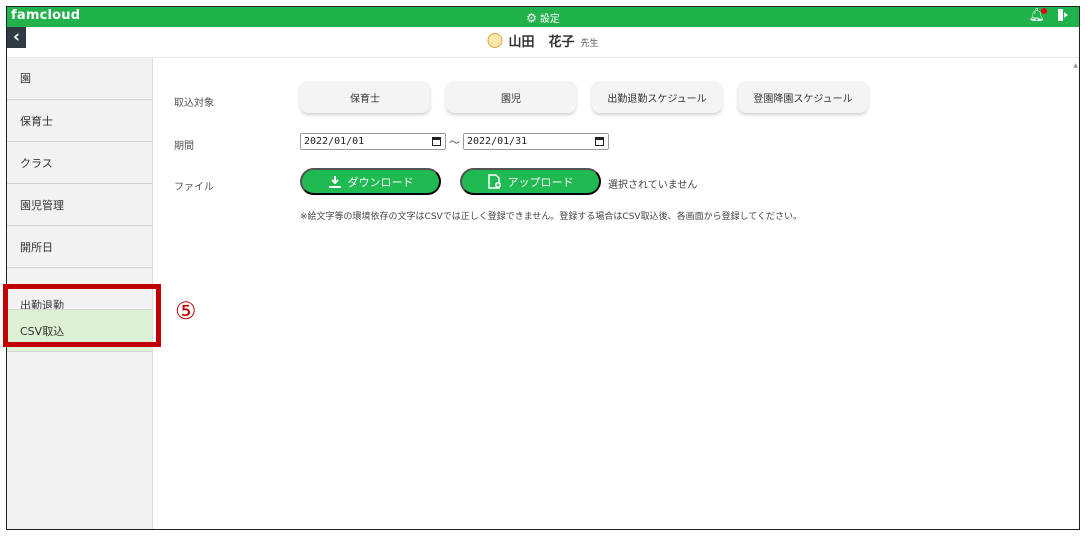 This screenshot has width=1089, height=537. I want to click on user-honorific: 先生, so click(589, 44).